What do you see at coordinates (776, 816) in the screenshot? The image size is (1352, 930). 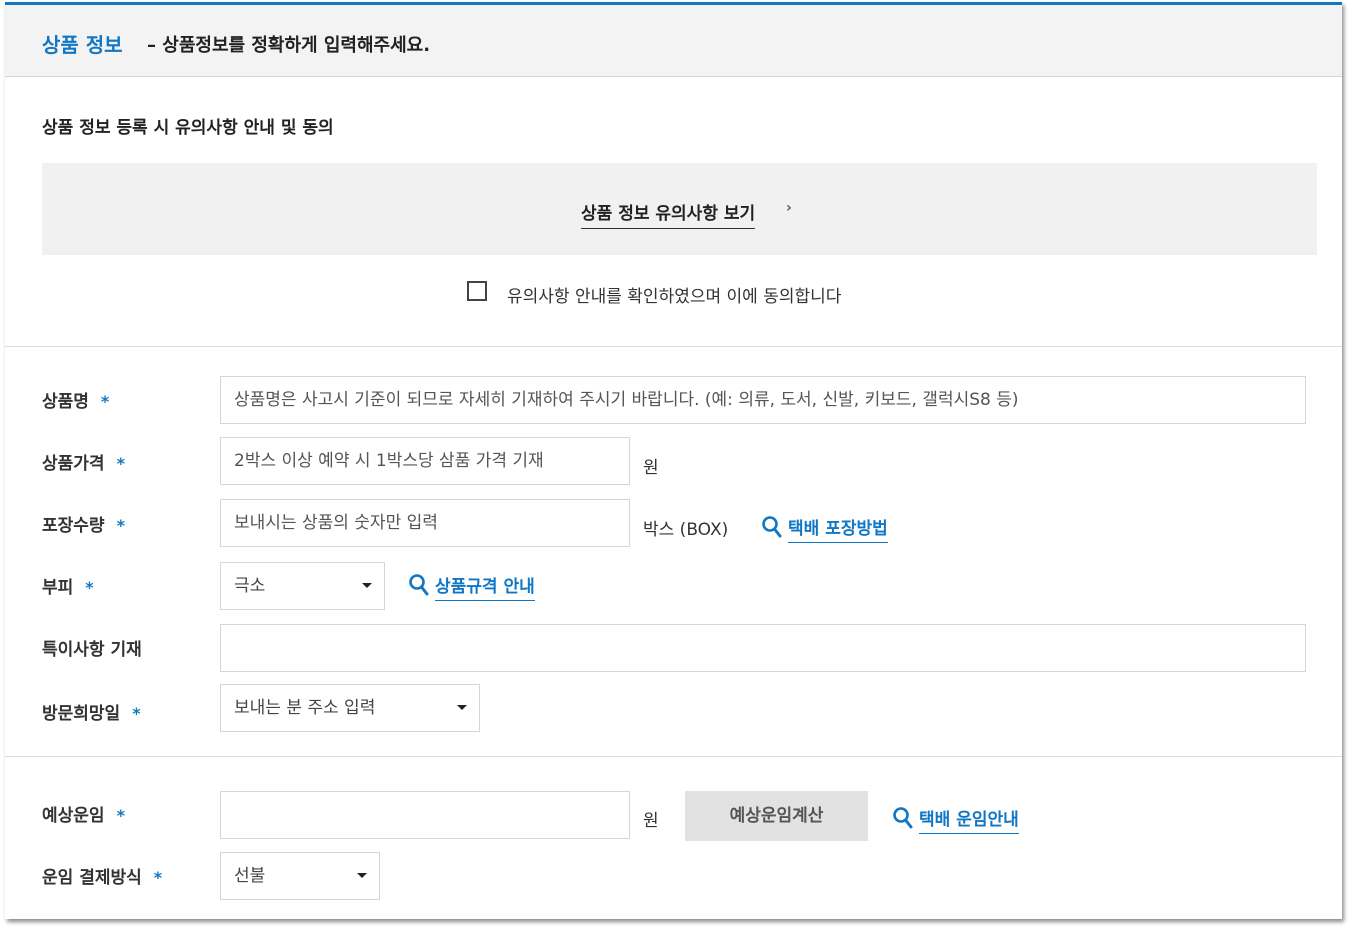 I see `calculate-fare-button: 예상운임계산` at bounding box center [776, 816].